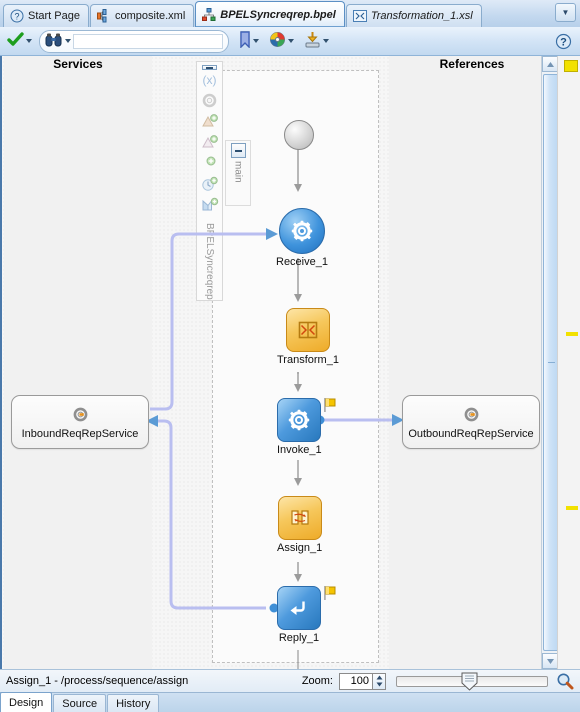 The height and width of the screenshot is (712, 580). Describe the element at coordinates (359, 16) in the screenshot. I see `xsl-icon` at that location.